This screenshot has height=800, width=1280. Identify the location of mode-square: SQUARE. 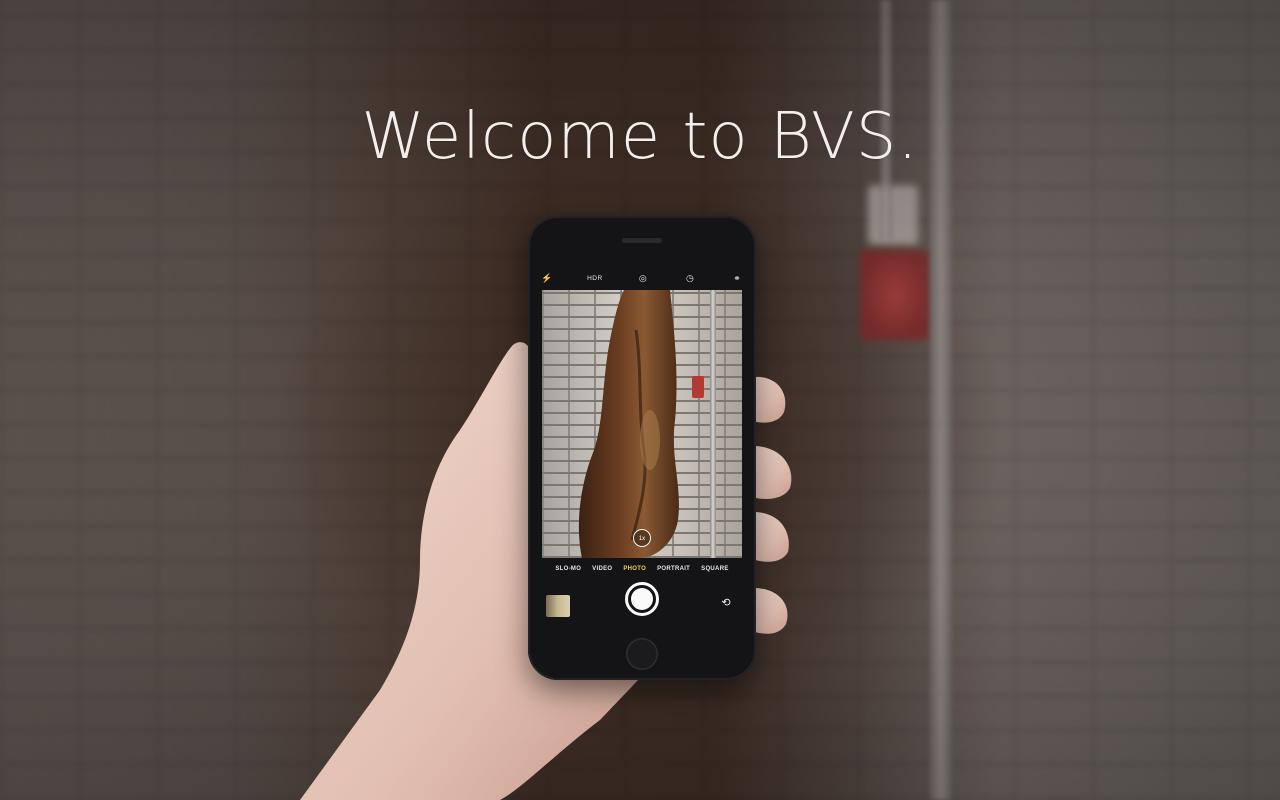
(714, 572).